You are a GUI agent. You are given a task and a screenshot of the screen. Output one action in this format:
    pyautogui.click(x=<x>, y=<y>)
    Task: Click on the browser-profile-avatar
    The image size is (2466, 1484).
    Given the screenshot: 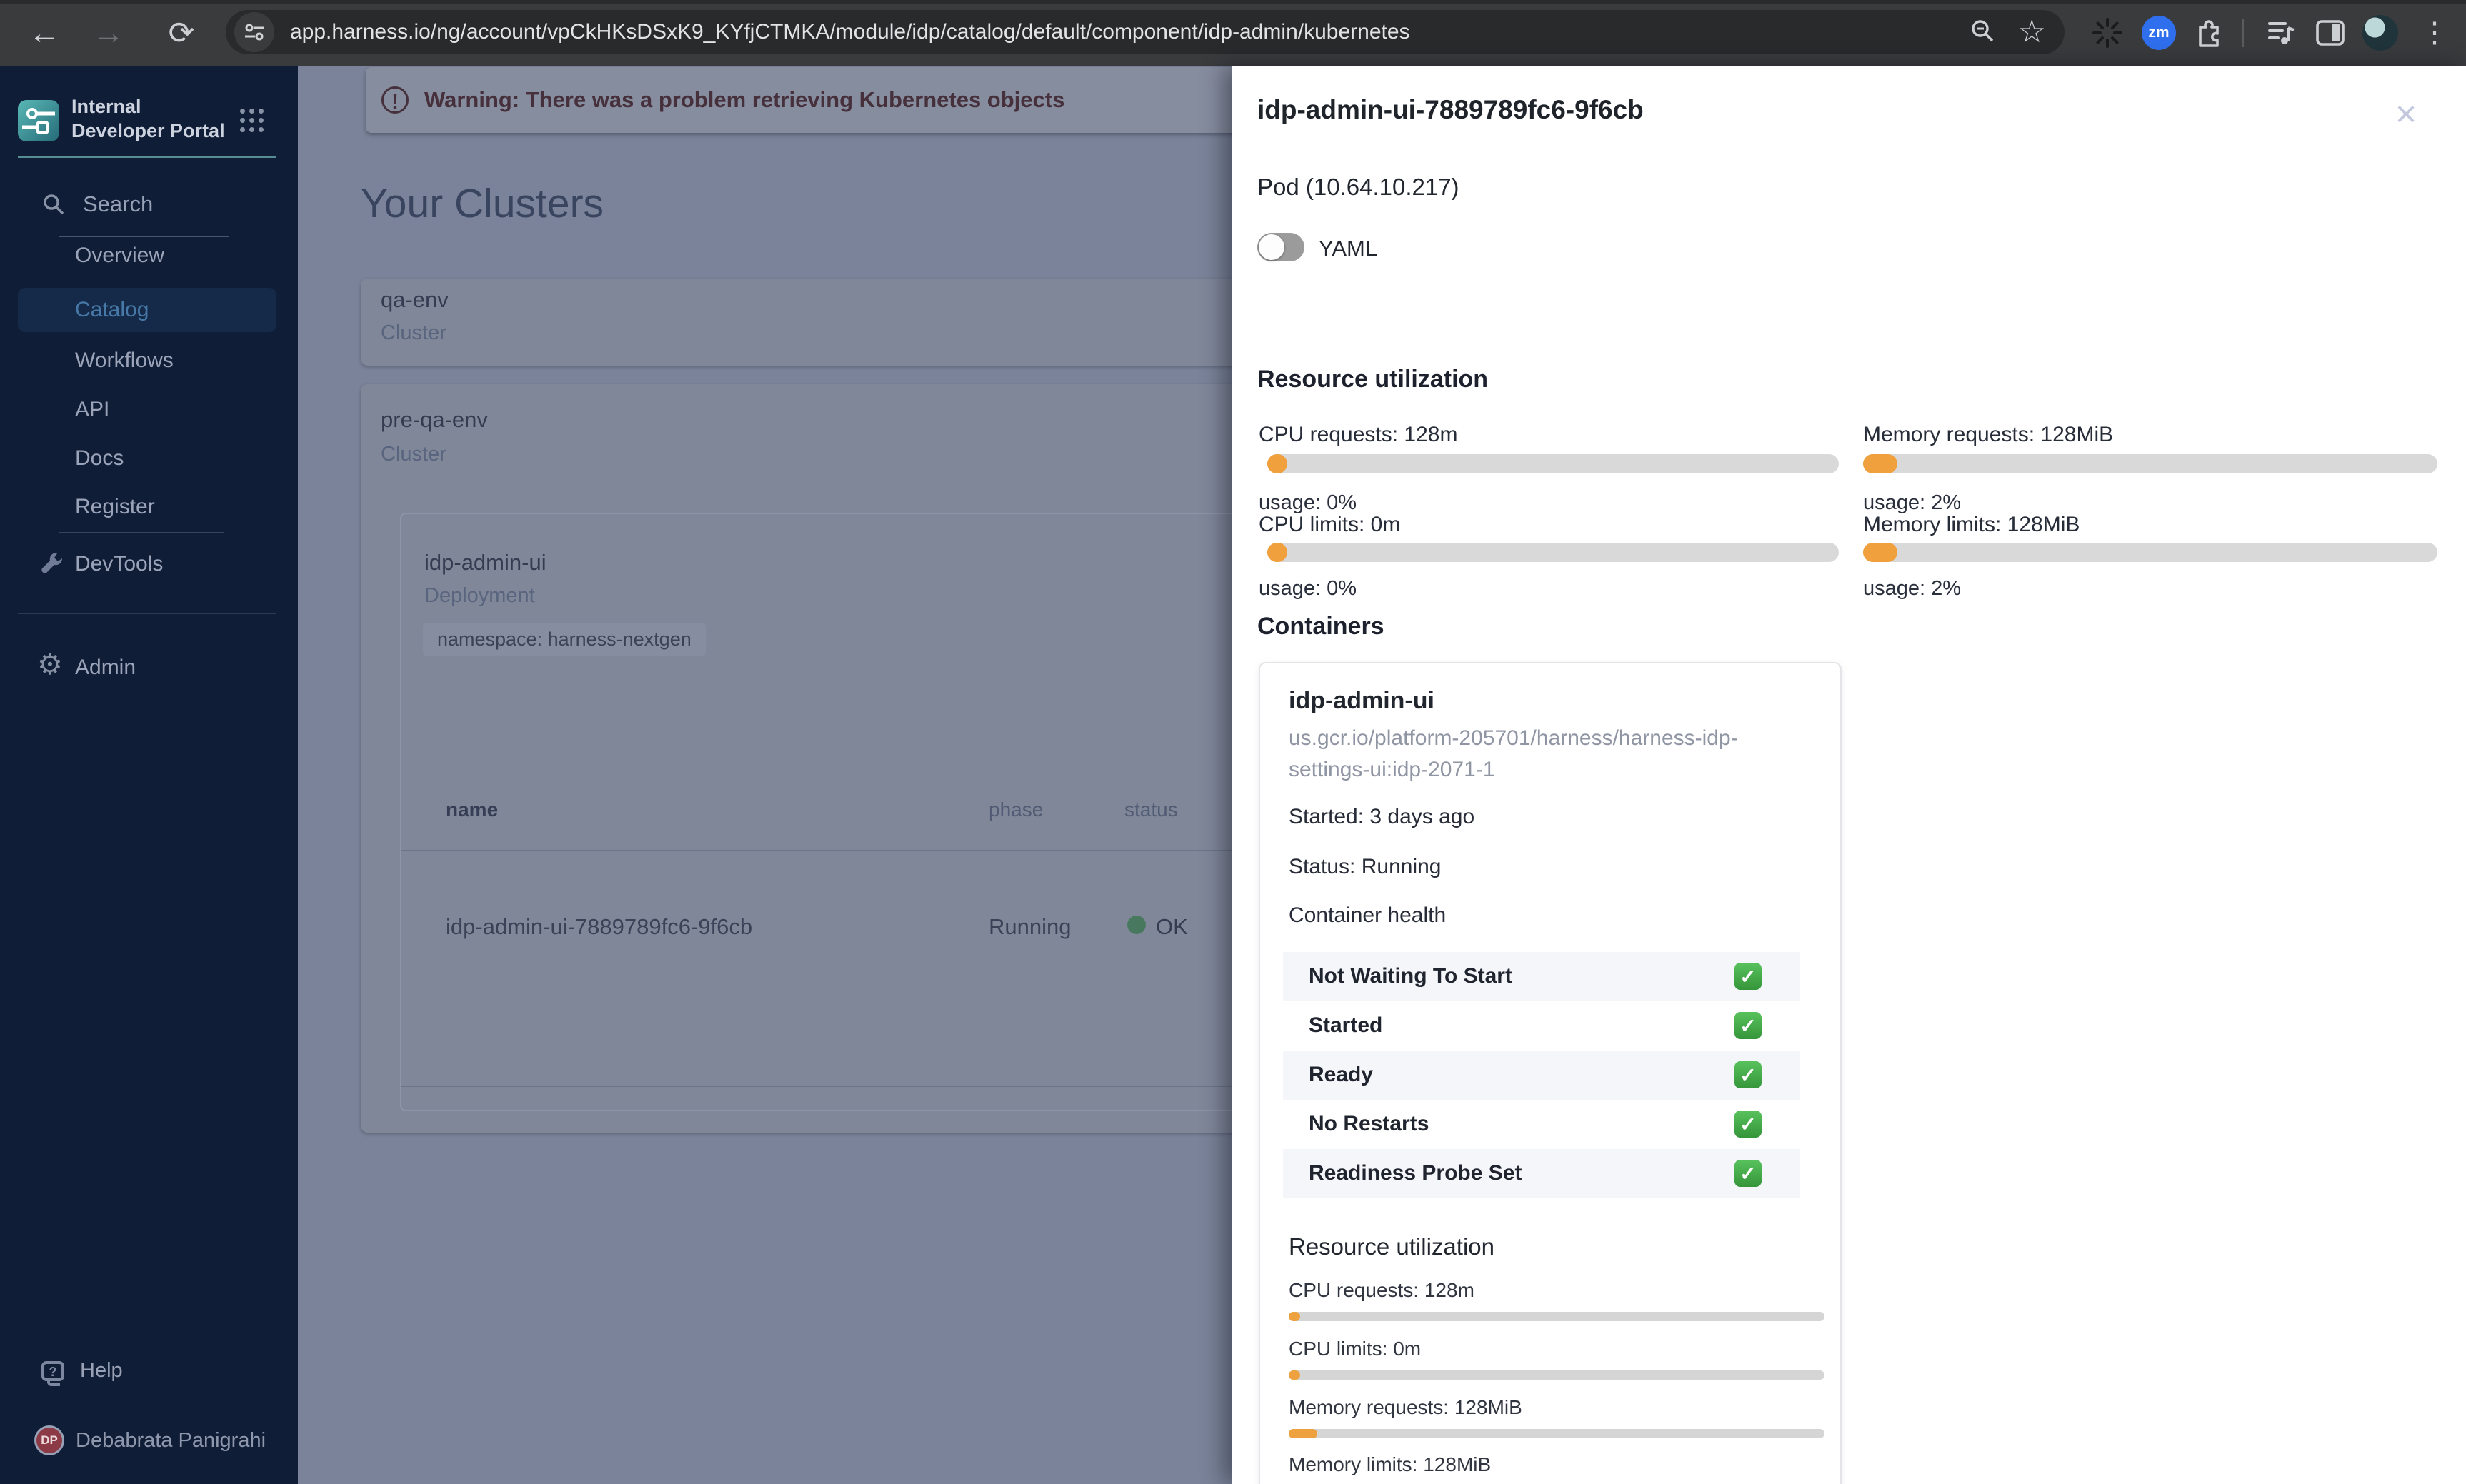 What is the action you would take?
    pyautogui.click(x=2380, y=32)
    